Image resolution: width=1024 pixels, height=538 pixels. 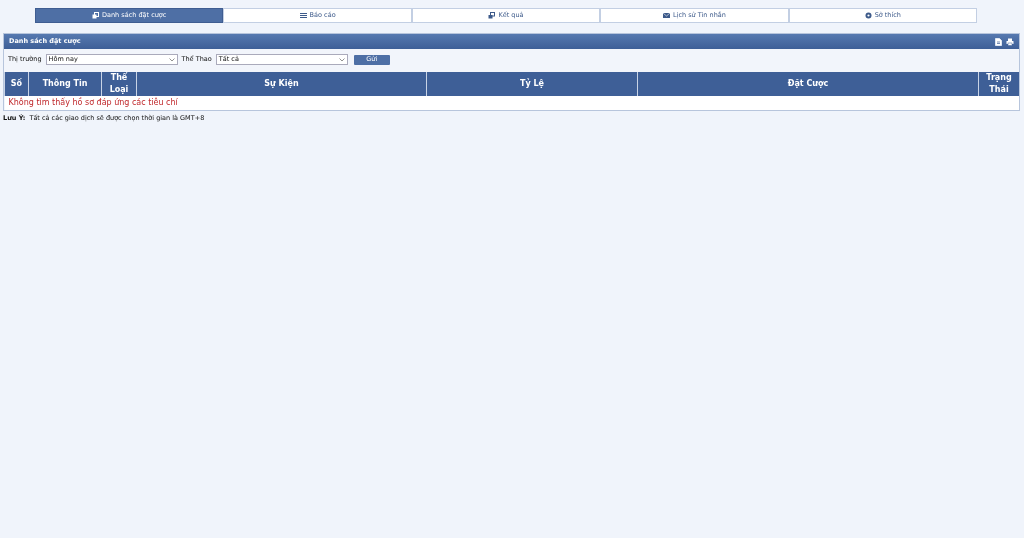 What do you see at coordinates (492, 15) in the screenshot?
I see `windows-icon` at bounding box center [492, 15].